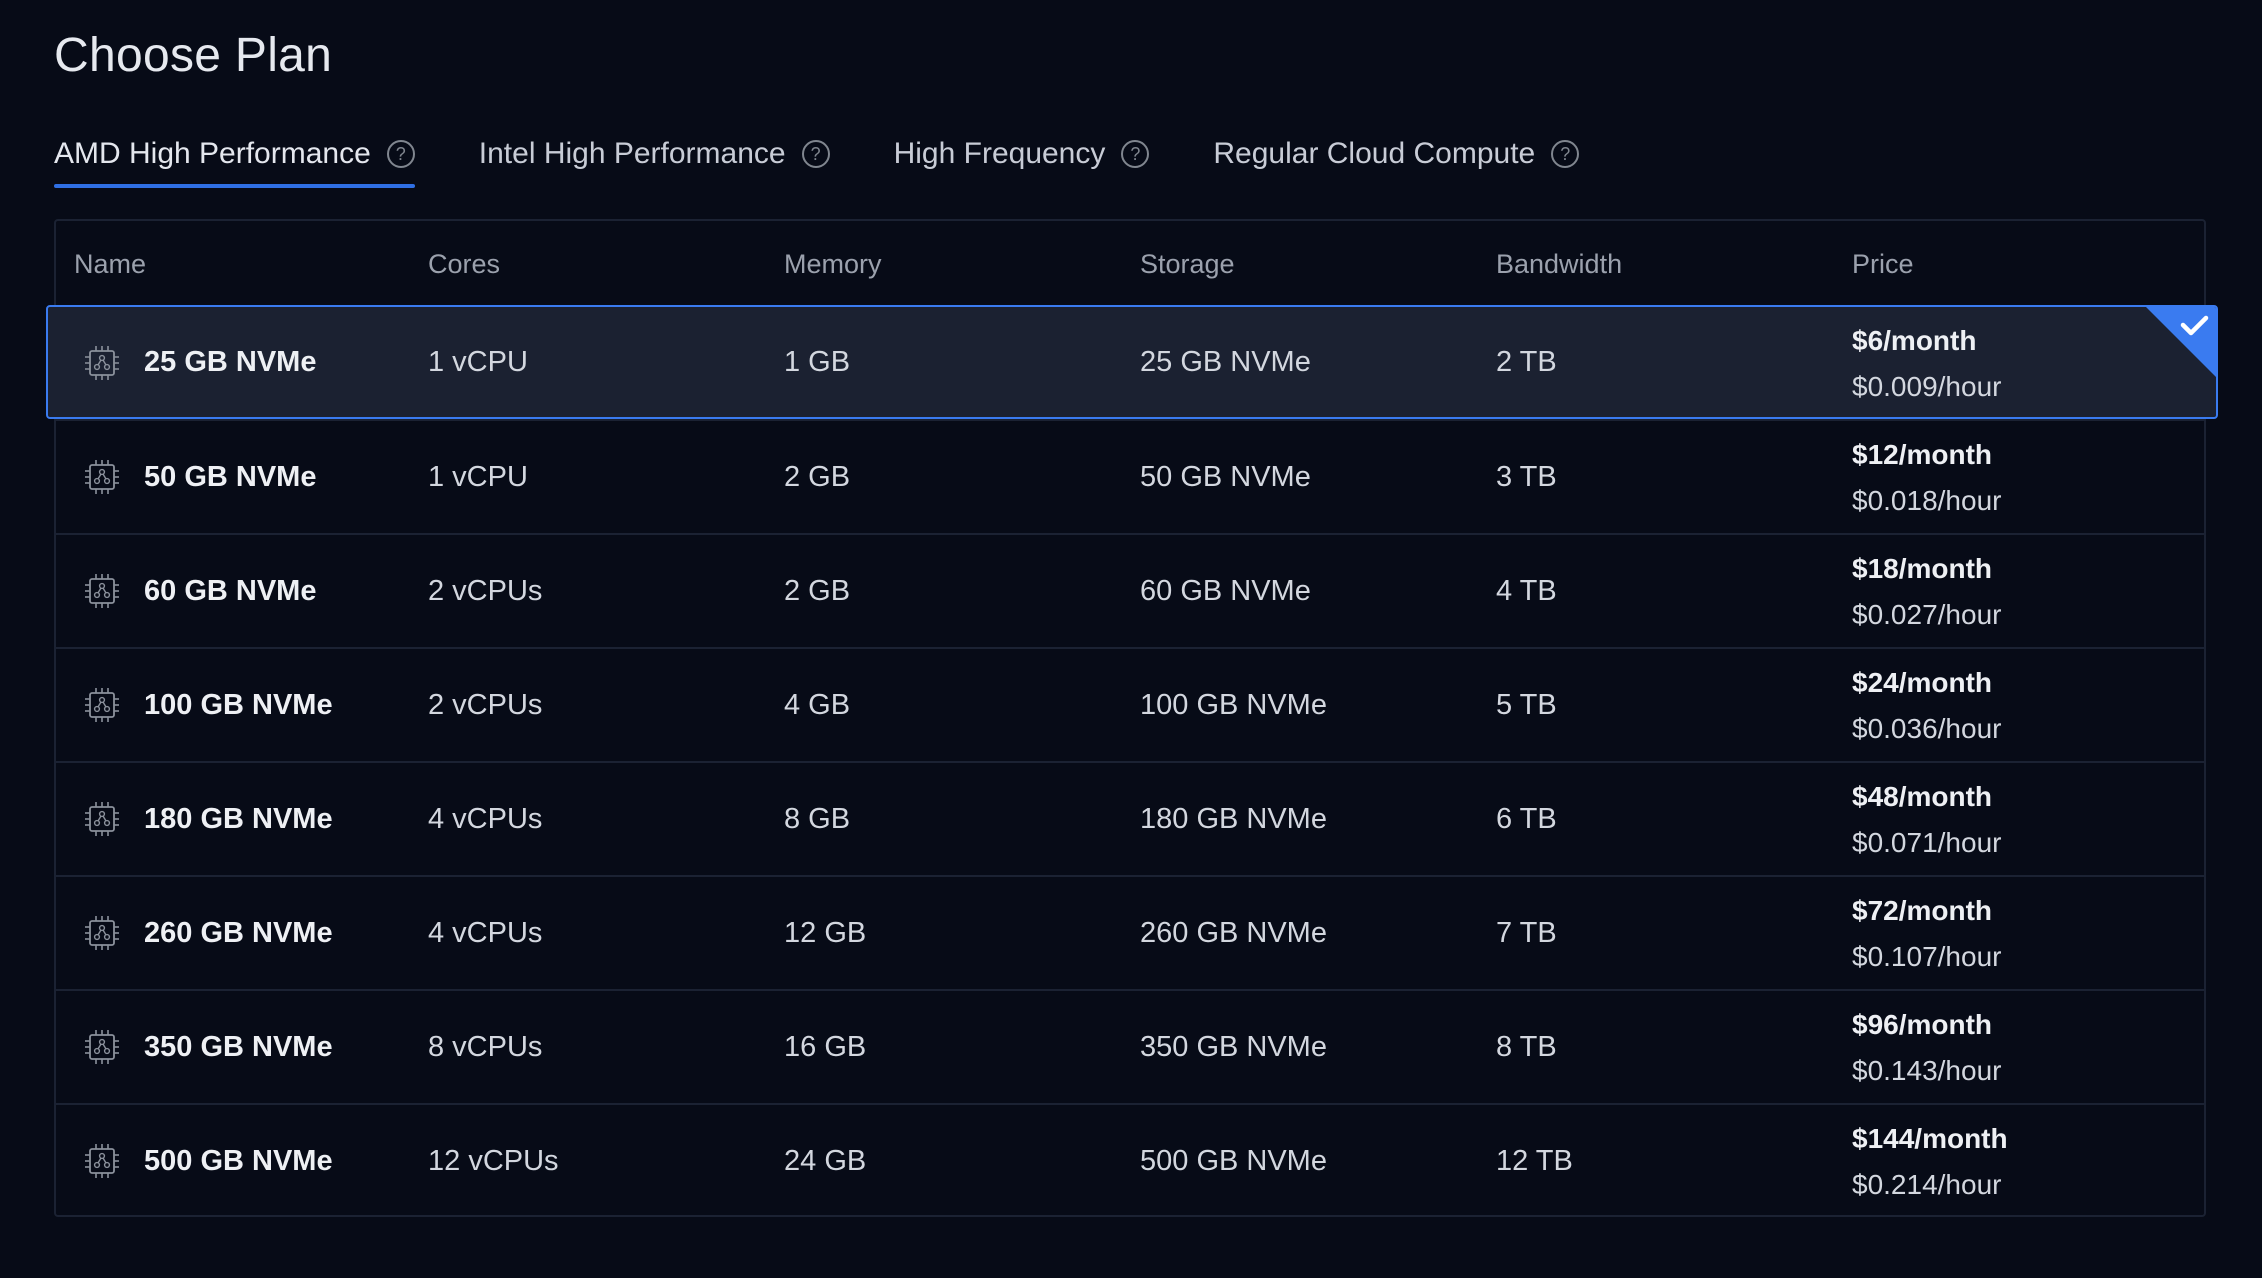  I want to click on tab-intel-high-performance: Intel High Performance ?, so click(654, 154).